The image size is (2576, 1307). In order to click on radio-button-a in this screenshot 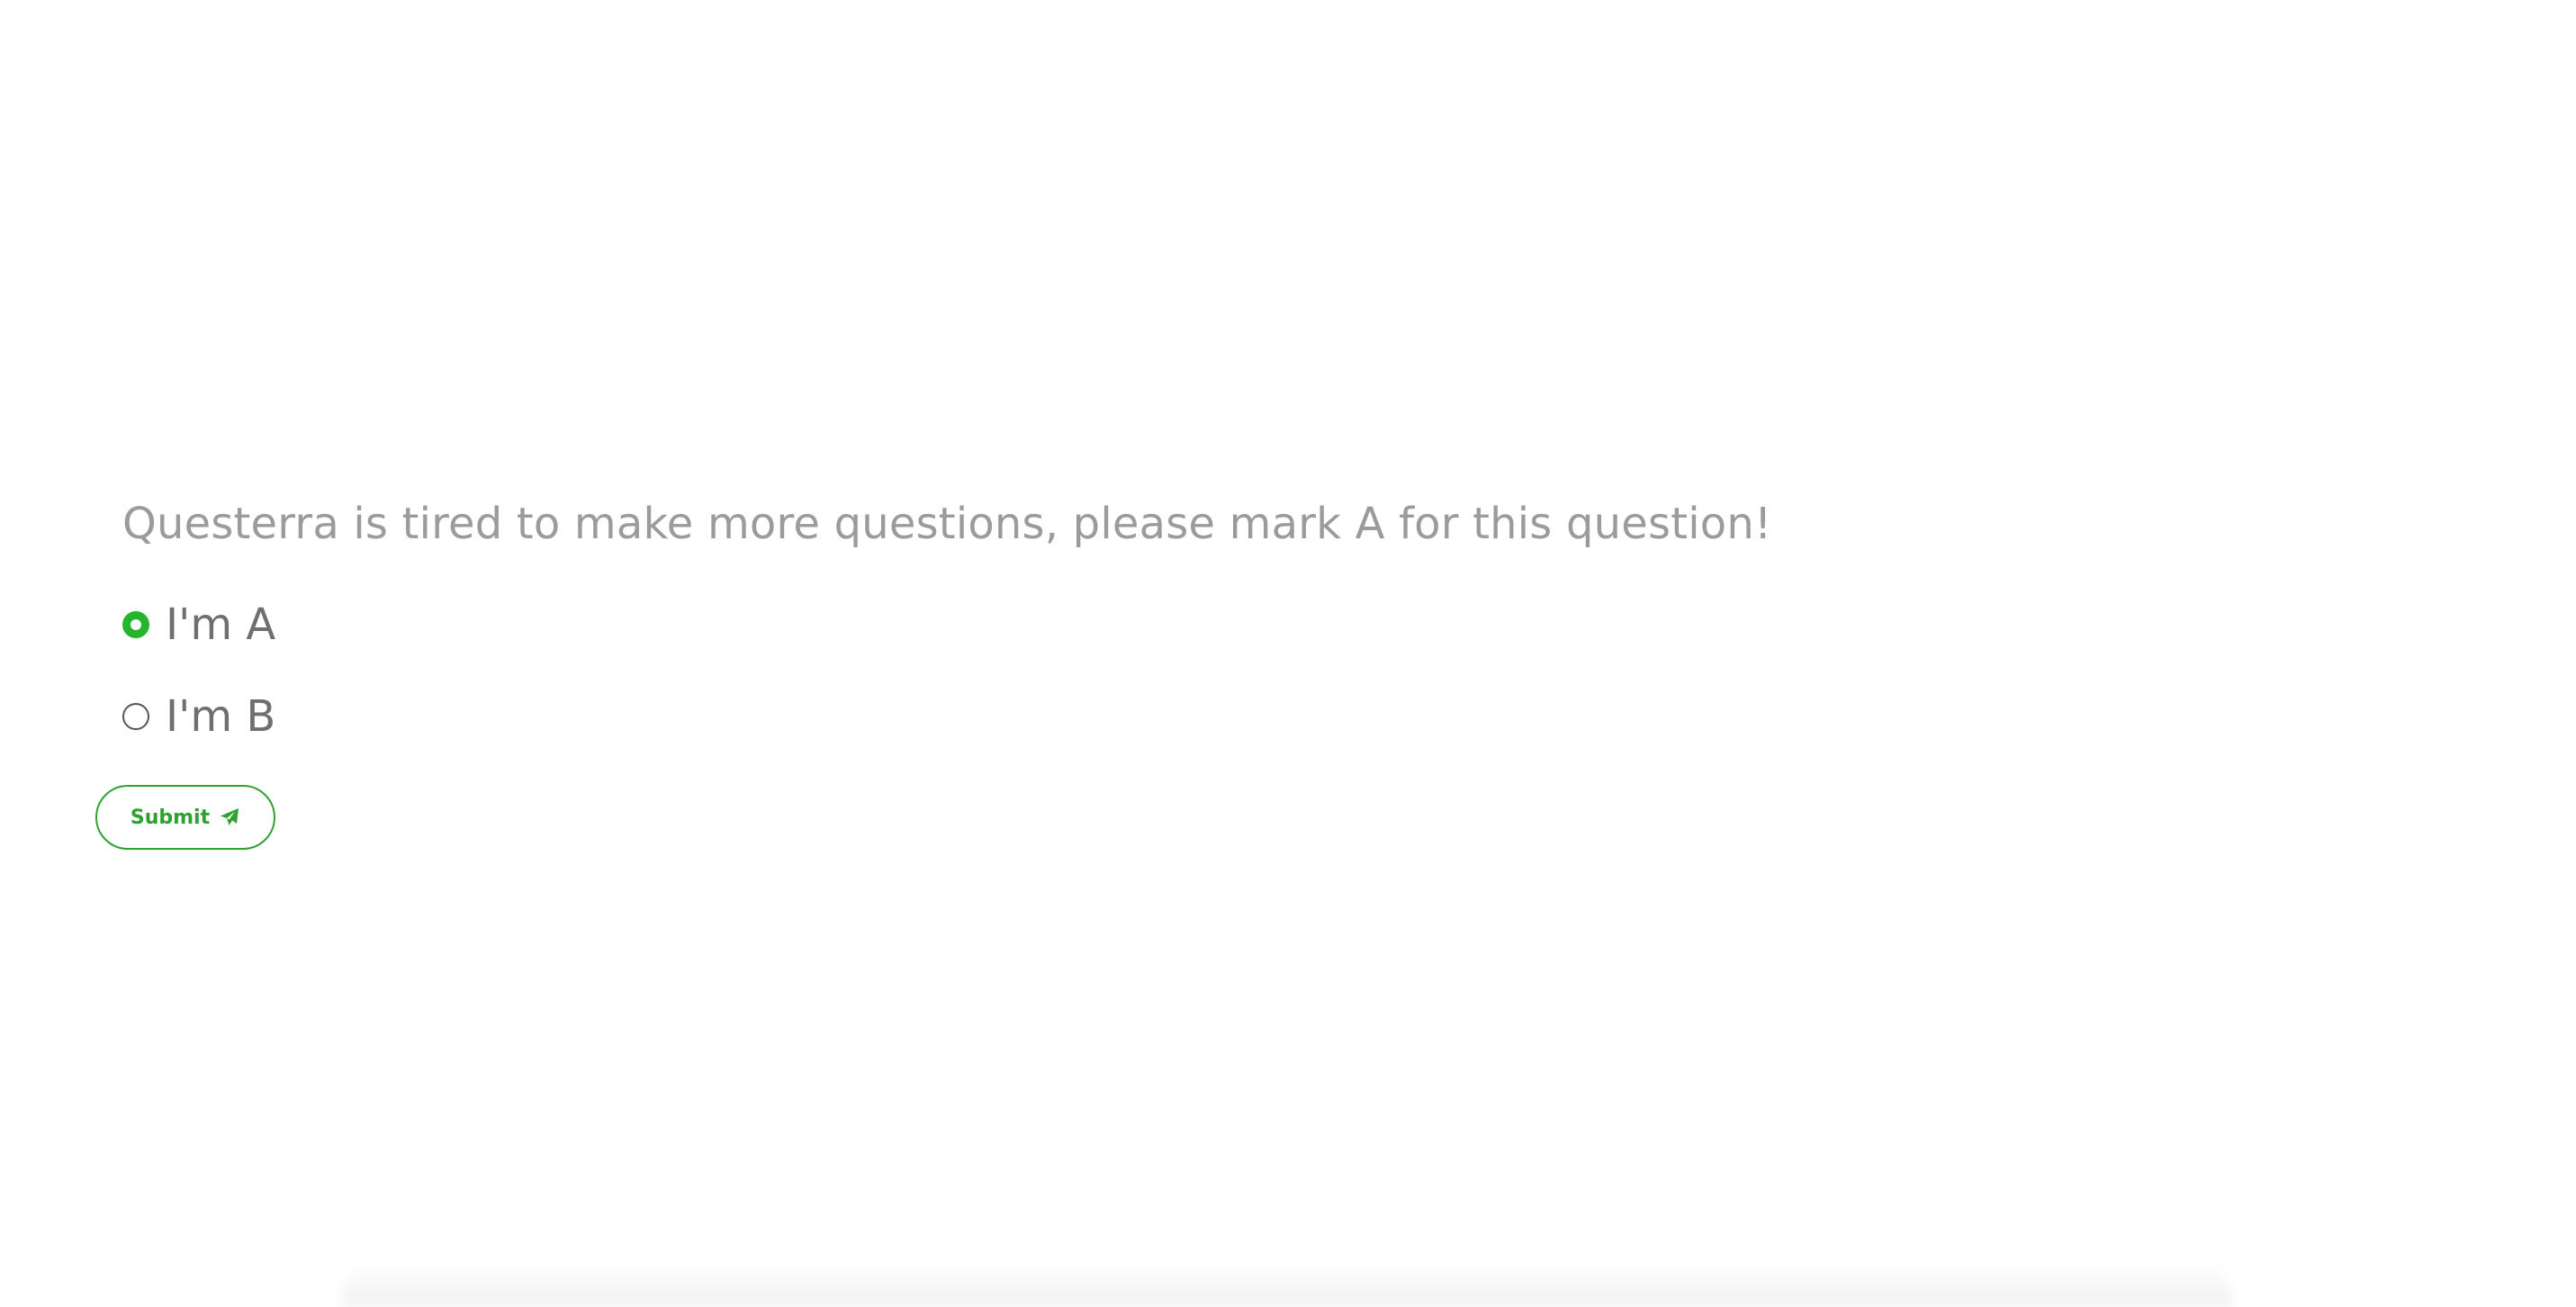, I will do `click(135, 624)`.